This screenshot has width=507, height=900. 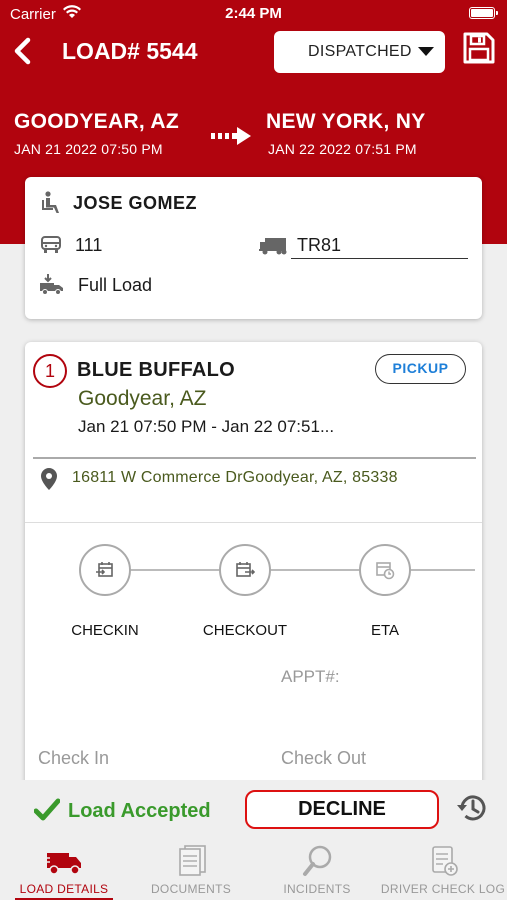 I want to click on magnifier-icon, so click(x=317, y=860).